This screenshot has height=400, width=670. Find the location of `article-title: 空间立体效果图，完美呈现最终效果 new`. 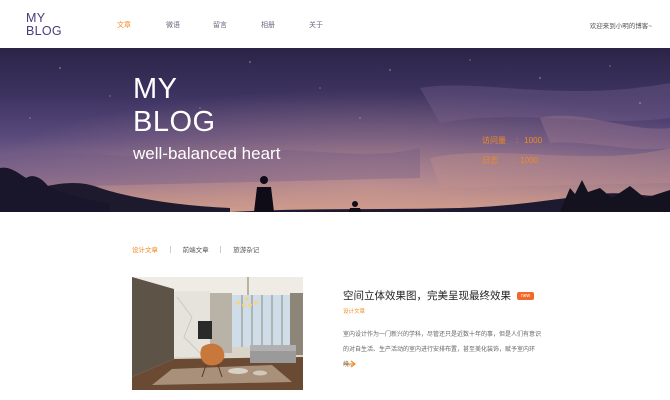

article-title: 空间立体效果图，完美呈现最终效果 new is located at coordinates (439, 295).